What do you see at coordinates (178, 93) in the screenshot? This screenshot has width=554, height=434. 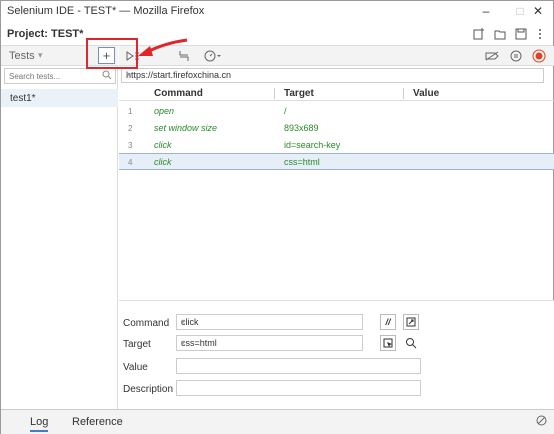 I see `command-column-header: Command` at bounding box center [178, 93].